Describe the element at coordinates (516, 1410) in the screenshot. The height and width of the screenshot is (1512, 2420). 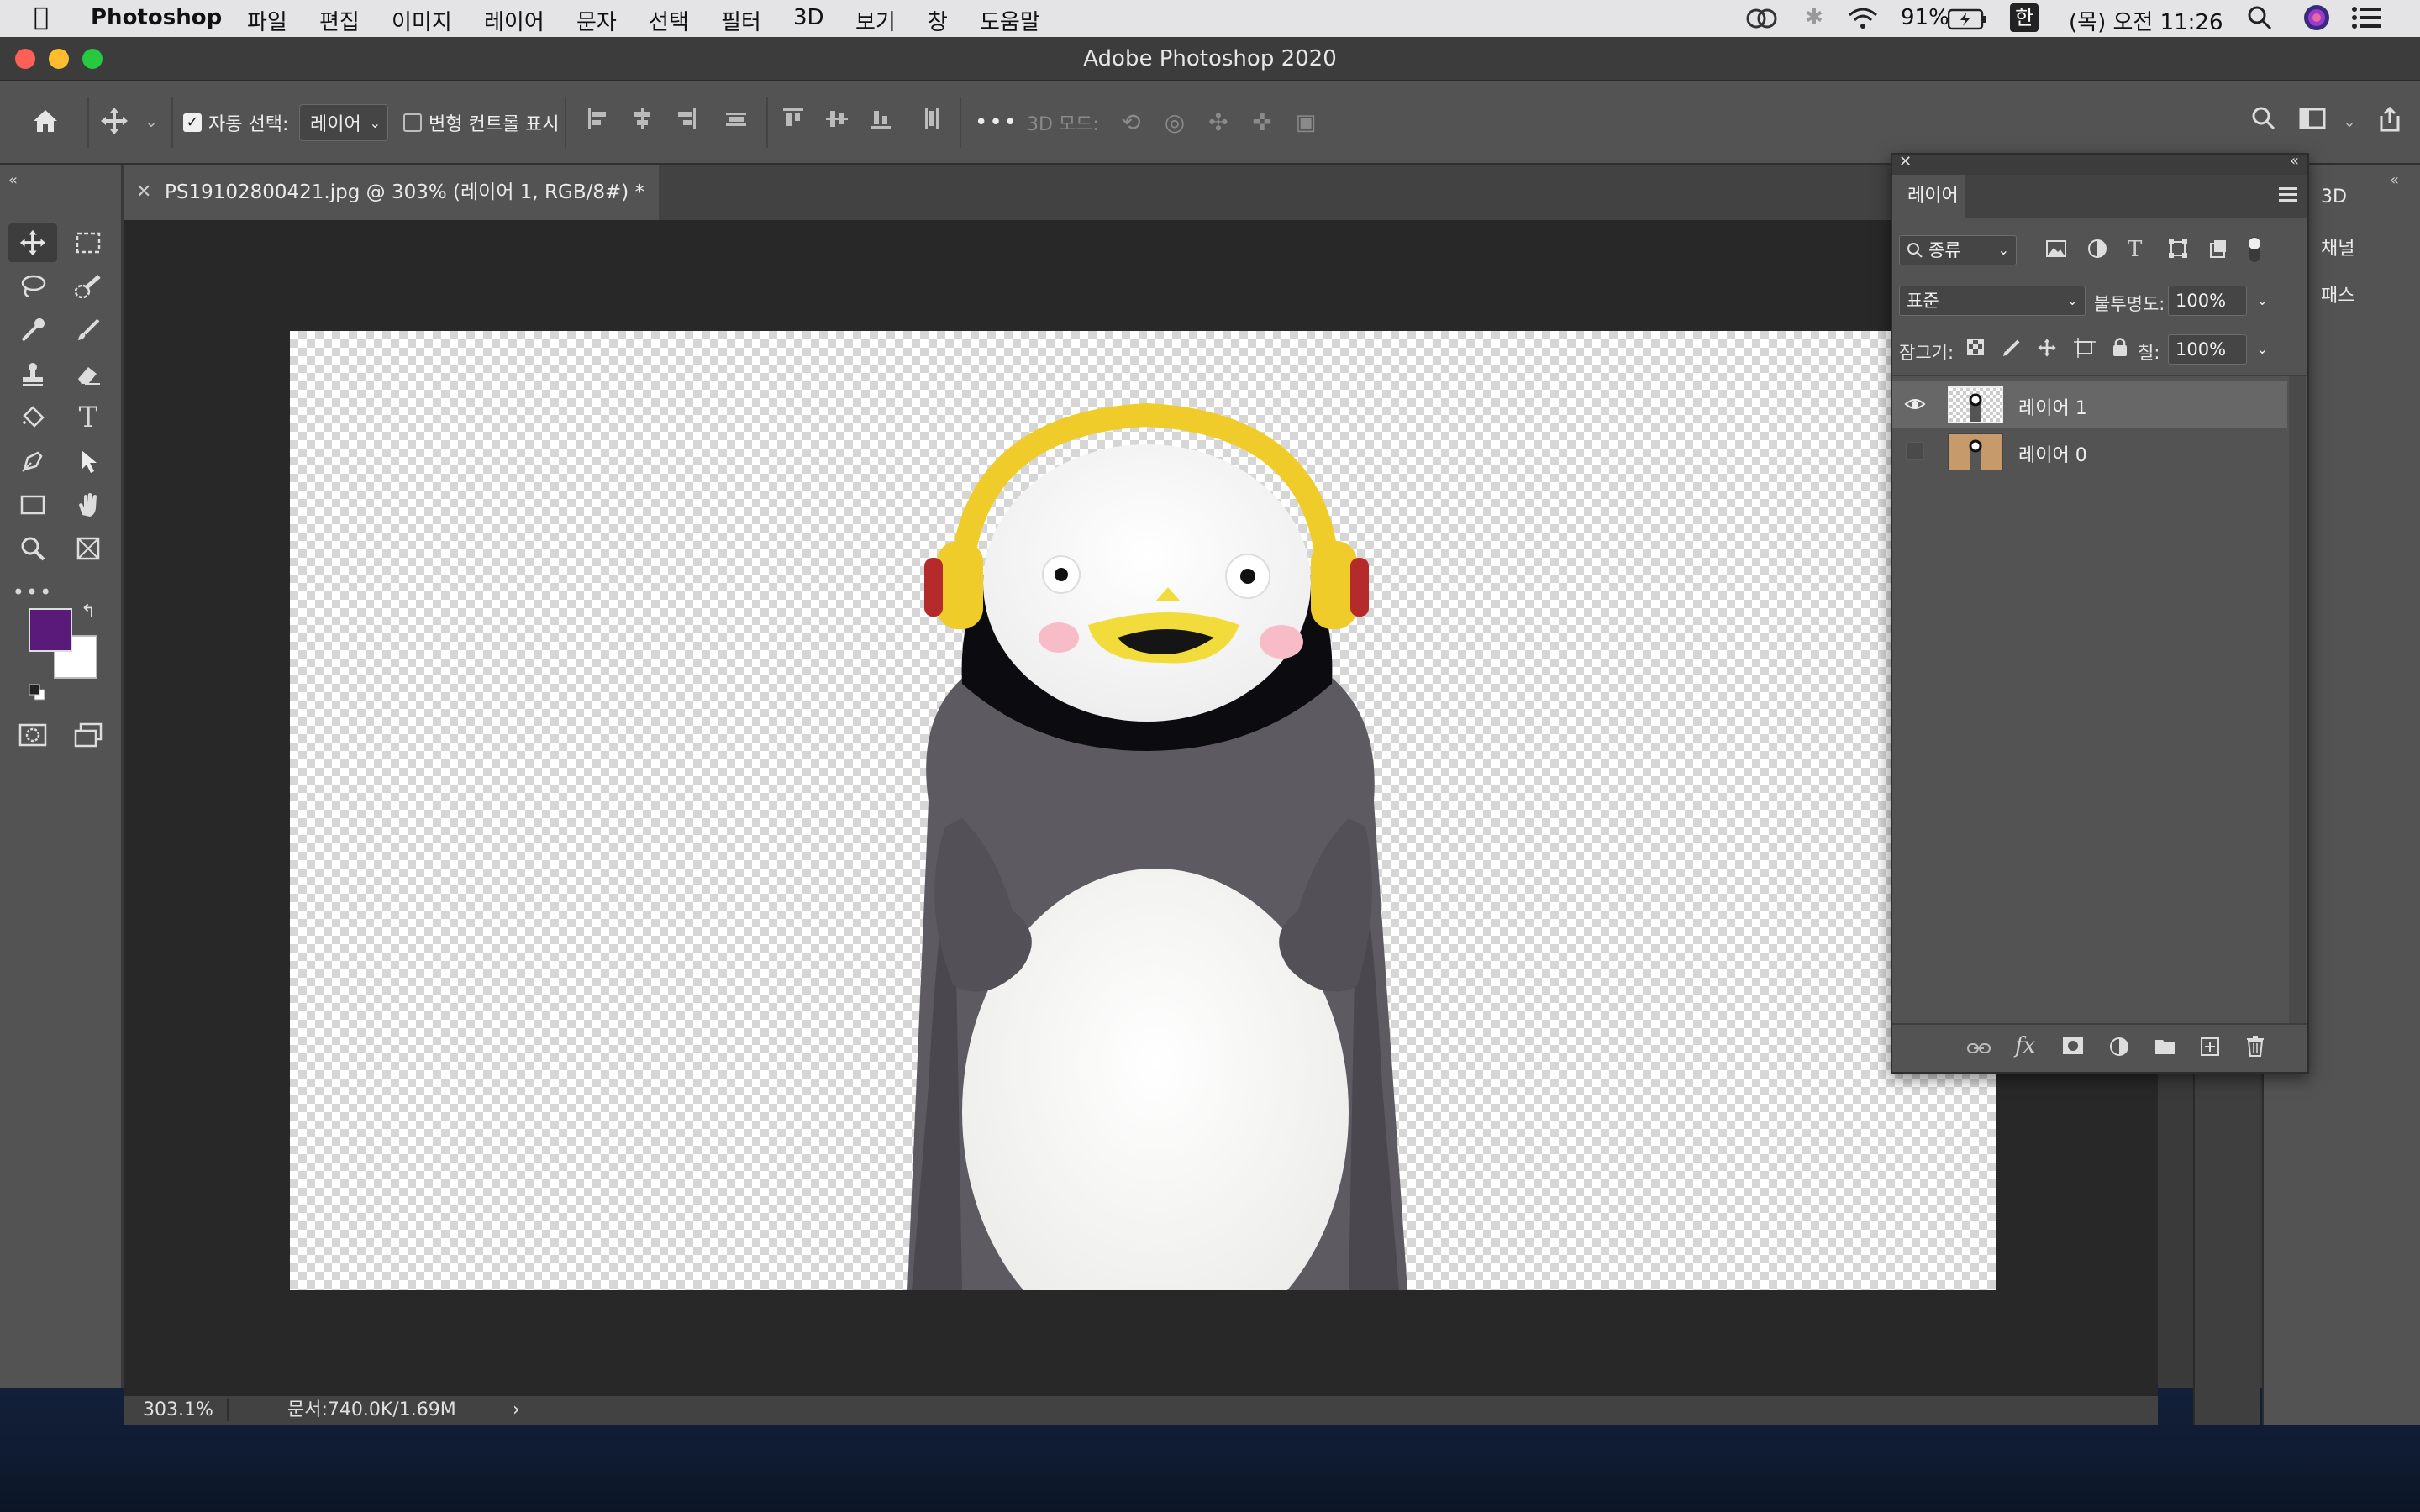
I see `status-menu-arrow: ›` at that location.